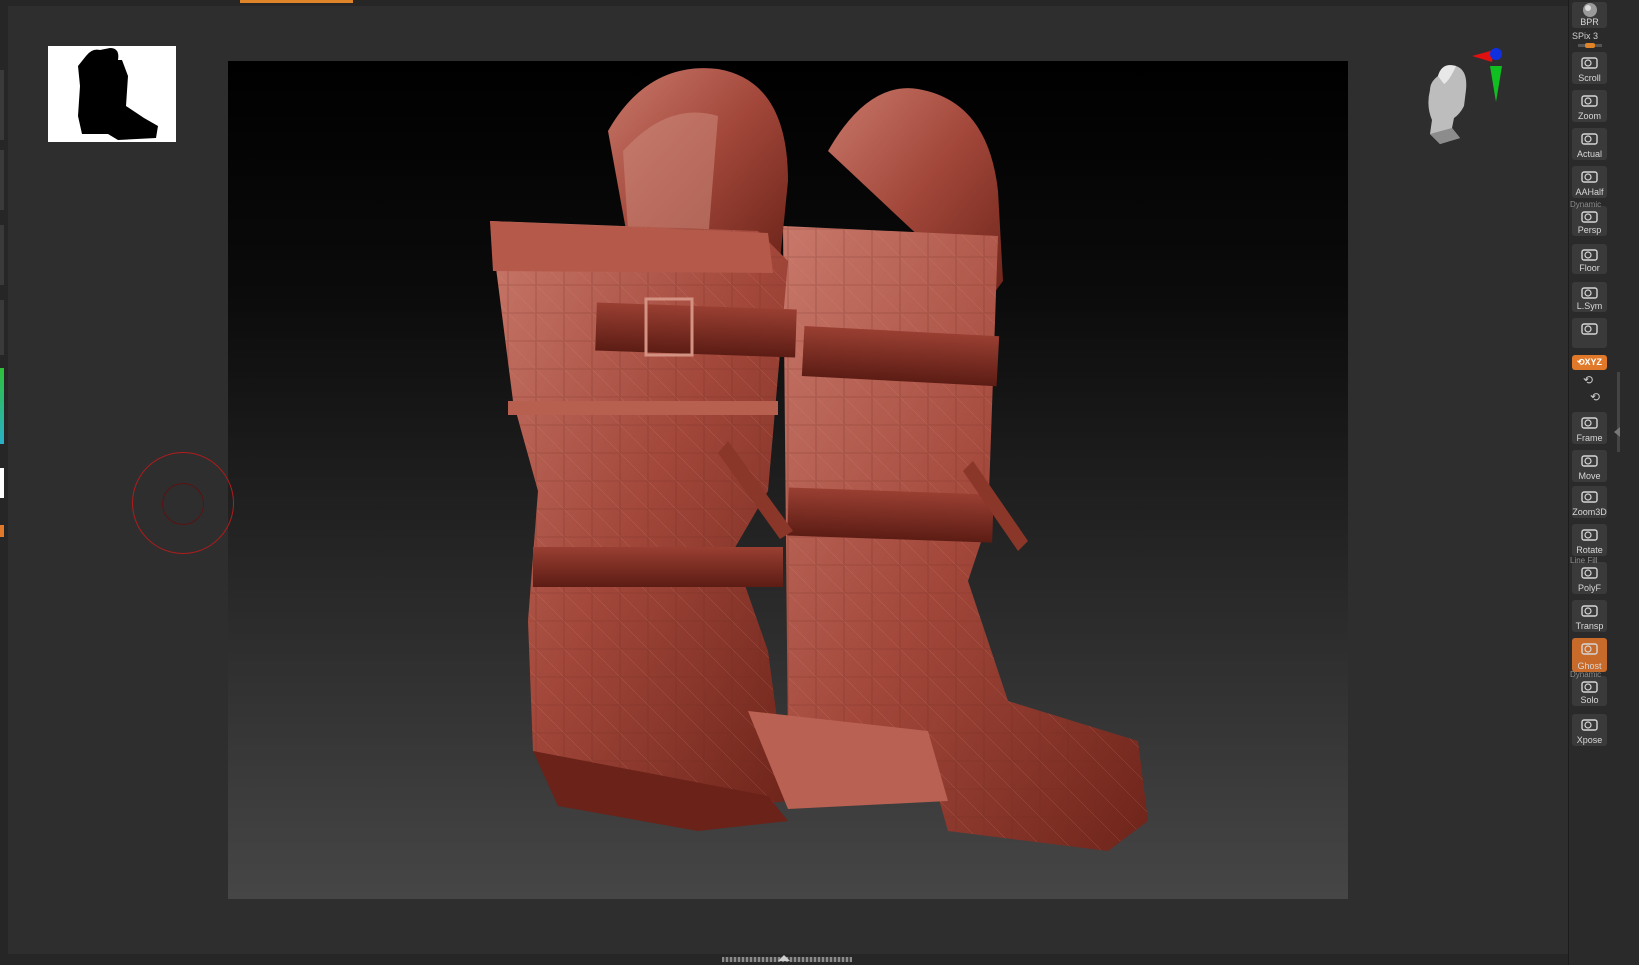 The width and height of the screenshot is (1639, 965). Describe the element at coordinates (1618, 412) in the screenshot. I see `shelf-scrollbar` at that location.